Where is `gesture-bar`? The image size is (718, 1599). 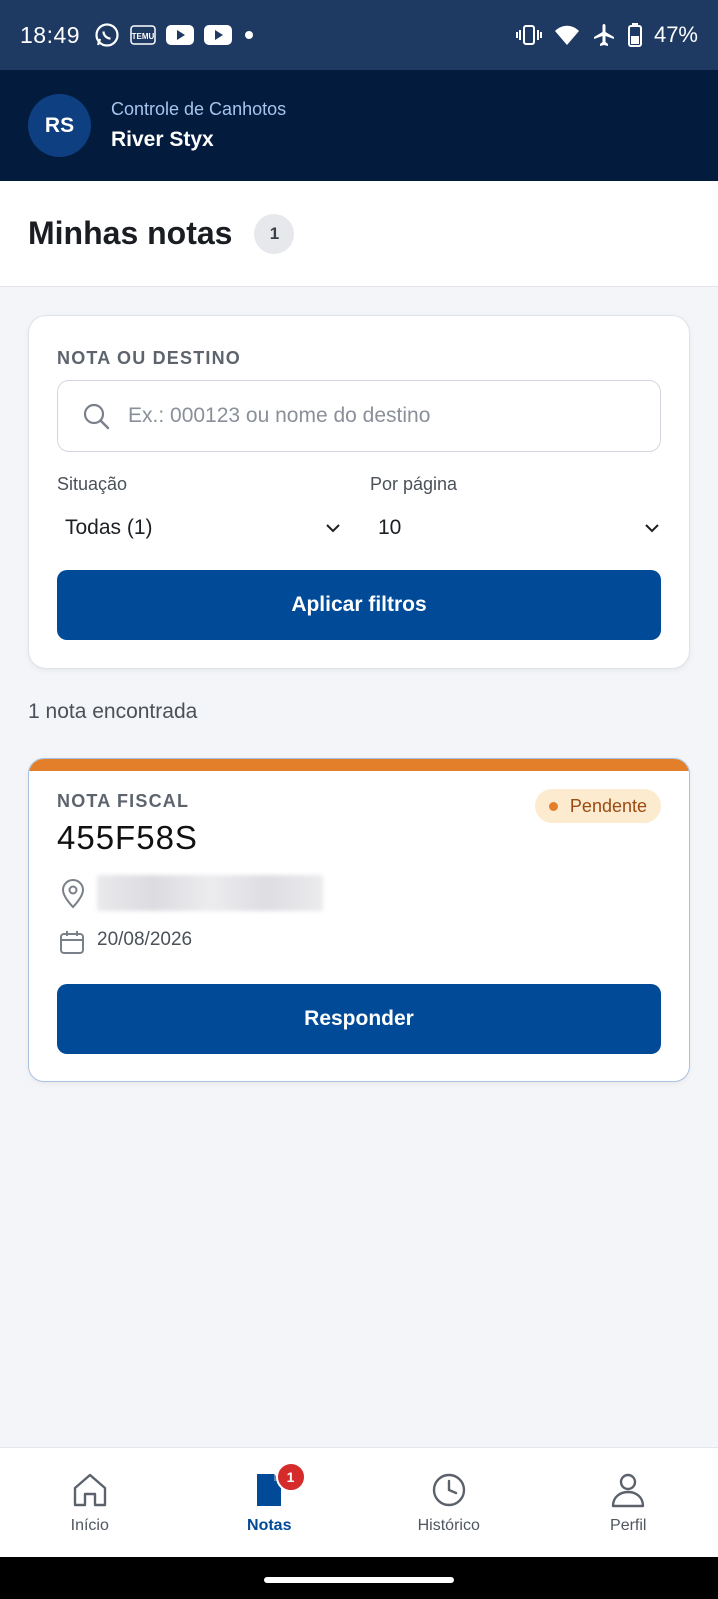
gesture-bar is located at coordinates (359, 1578).